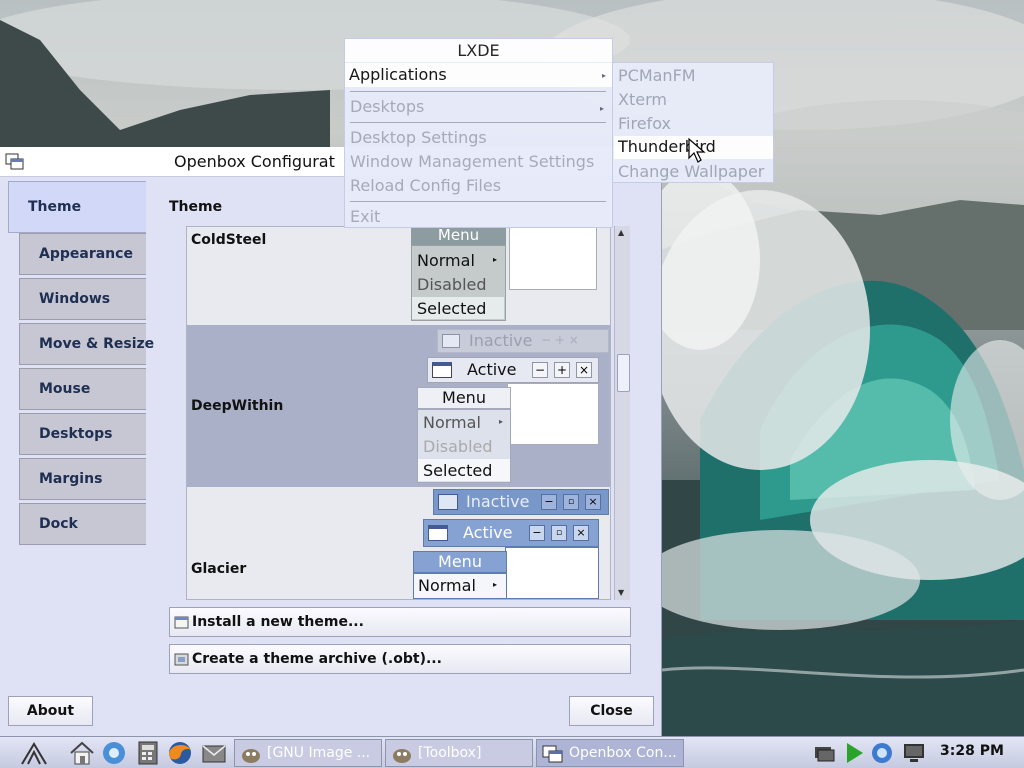  I want to click on menu-item-reload-config: Reload Config Files, so click(425, 185).